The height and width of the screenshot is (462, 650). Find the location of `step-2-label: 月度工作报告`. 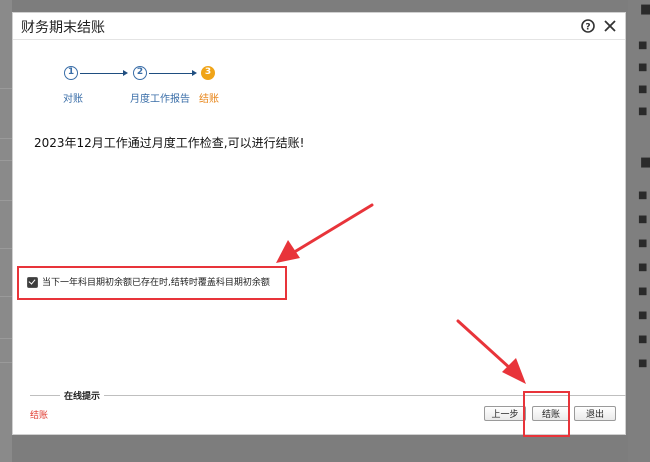

step-2-label: 月度工作报告 is located at coordinates (160, 99).